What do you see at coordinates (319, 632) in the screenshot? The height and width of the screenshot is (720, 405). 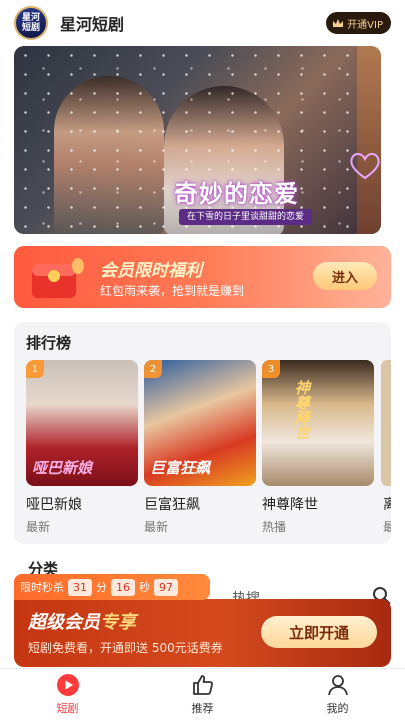 I see `open-now-button: 立即开通` at bounding box center [319, 632].